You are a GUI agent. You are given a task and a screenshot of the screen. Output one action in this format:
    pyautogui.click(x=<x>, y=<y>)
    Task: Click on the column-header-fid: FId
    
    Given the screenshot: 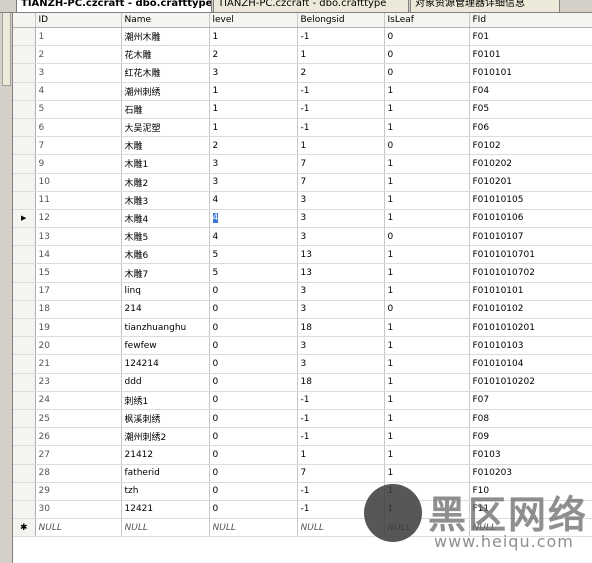 What is the action you would take?
    pyautogui.click(x=530, y=20)
    